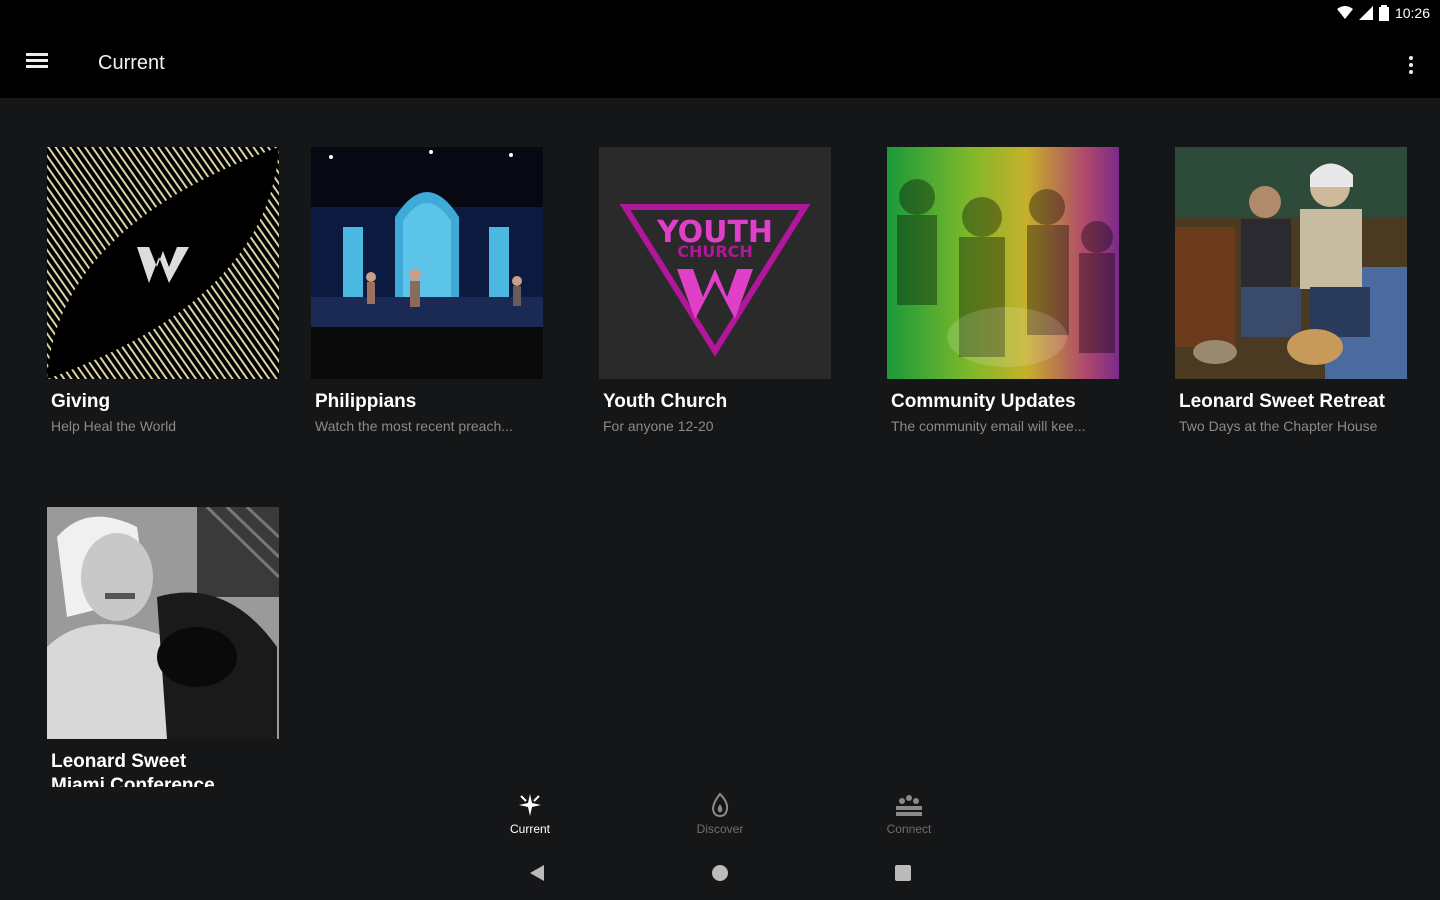 The image size is (1440, 900). I want to click on card-subtitle: For anyone 12-20, so click(658, 426).